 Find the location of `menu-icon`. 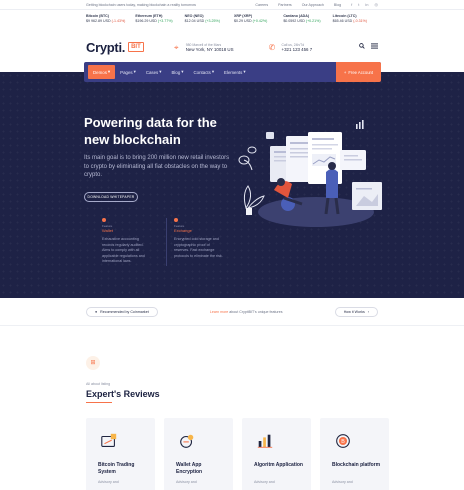

menu-icon is located at coordinates (374, 47).